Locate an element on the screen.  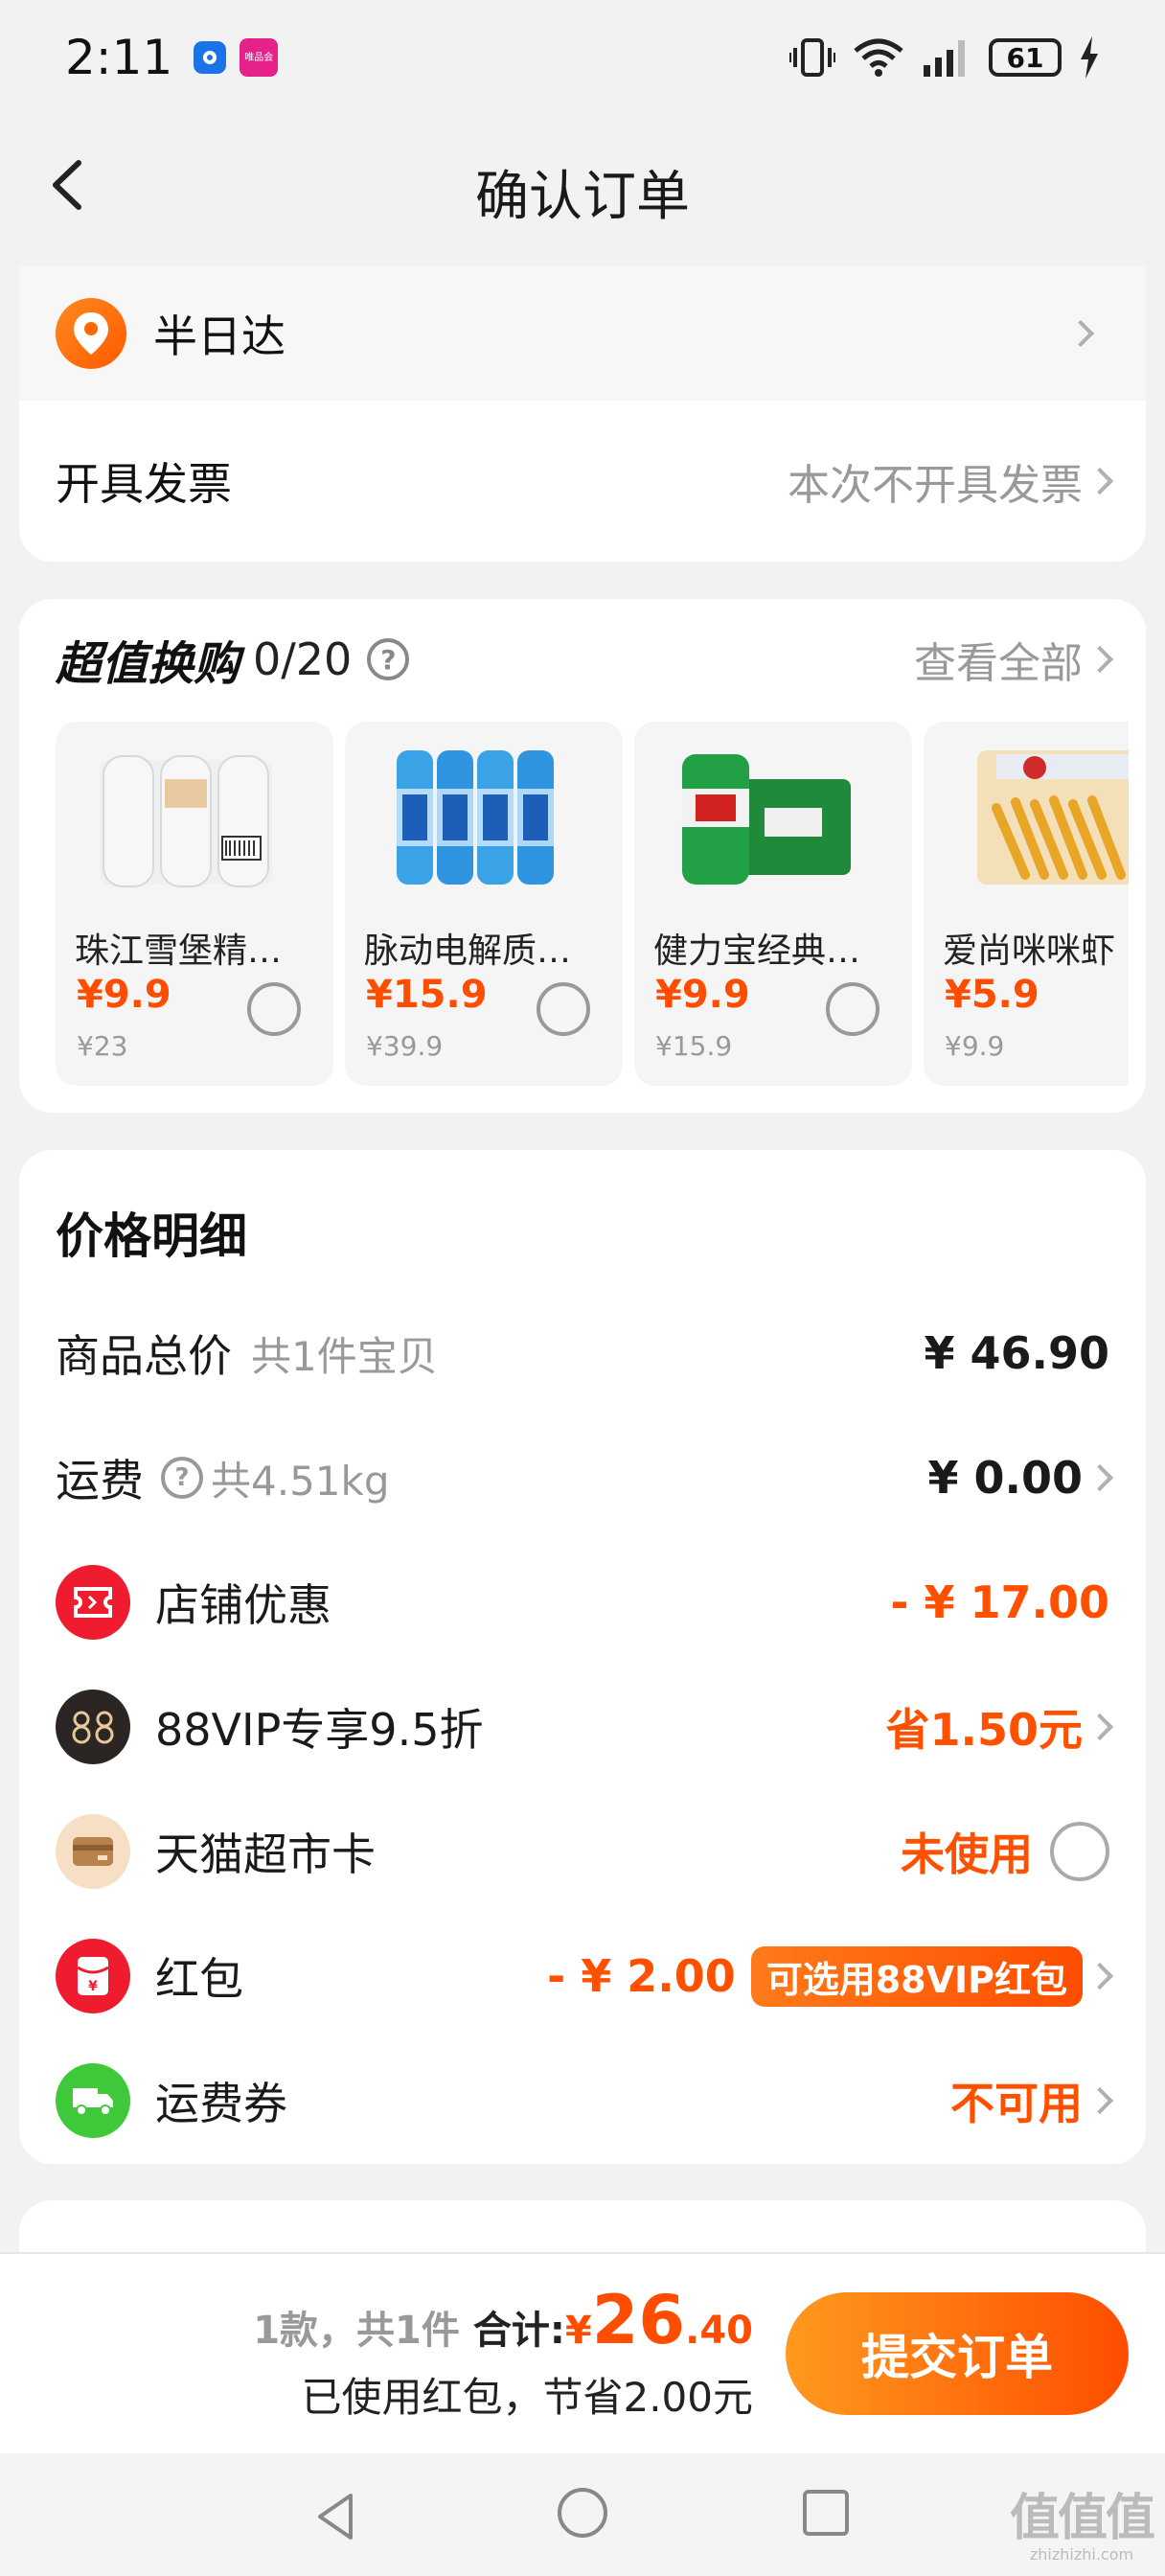
system-recents-icon is located at coordinates (826, 2513).